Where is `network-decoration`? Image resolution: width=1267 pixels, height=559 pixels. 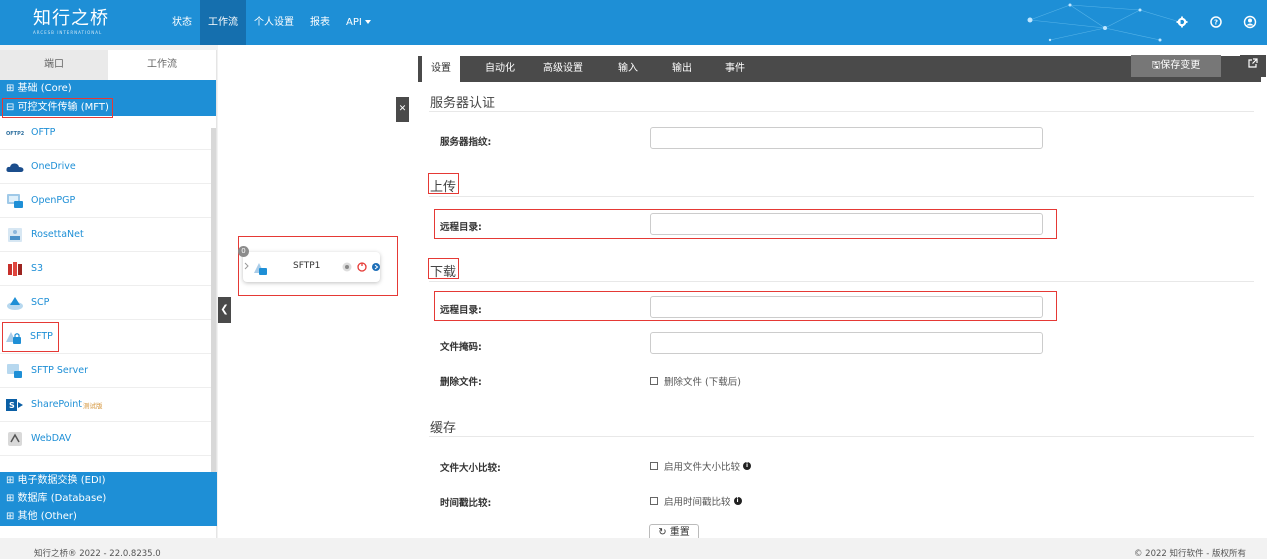
network-decoration is located at coordinates (1104, 22).